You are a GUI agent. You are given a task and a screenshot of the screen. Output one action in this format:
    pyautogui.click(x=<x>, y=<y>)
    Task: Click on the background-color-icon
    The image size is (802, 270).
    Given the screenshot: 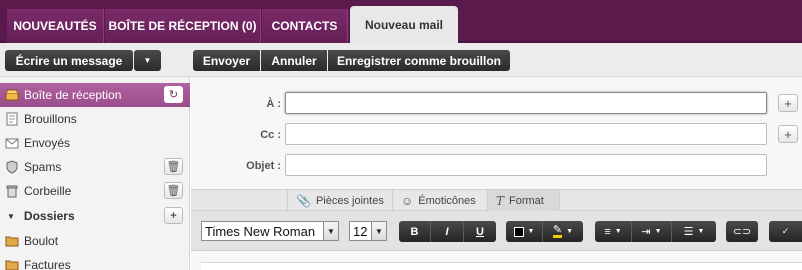 What is the action you would take?
    pyautogui.click(x=518, y=231)
    